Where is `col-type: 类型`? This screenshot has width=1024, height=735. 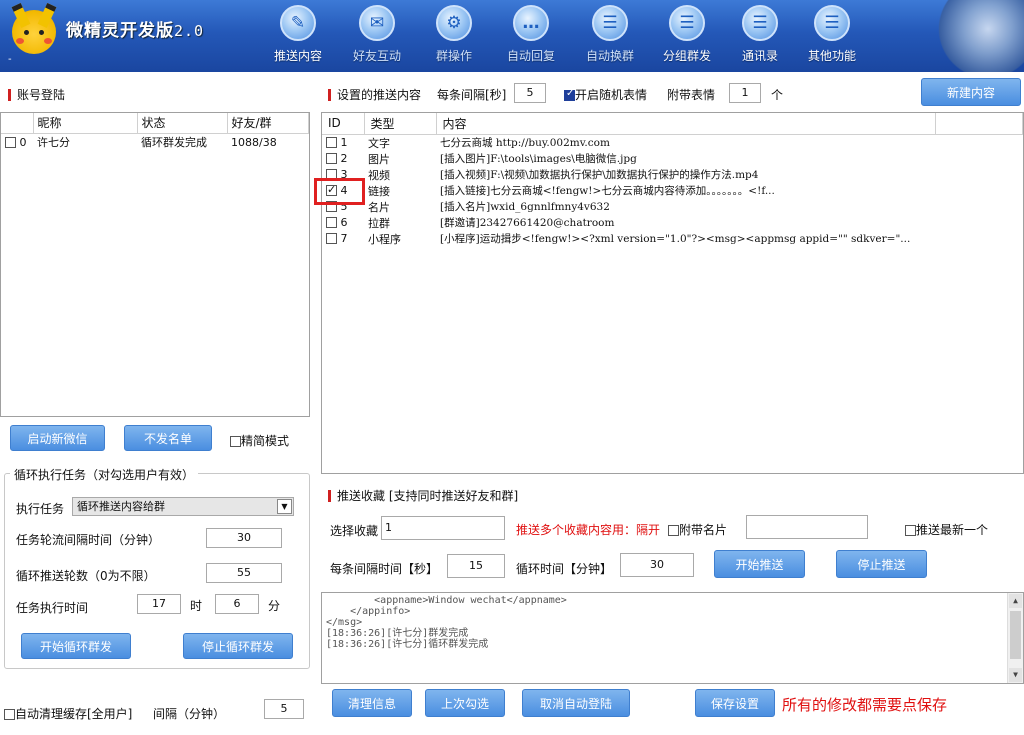
col-type: 类型 is located at coordinates (400, 124).